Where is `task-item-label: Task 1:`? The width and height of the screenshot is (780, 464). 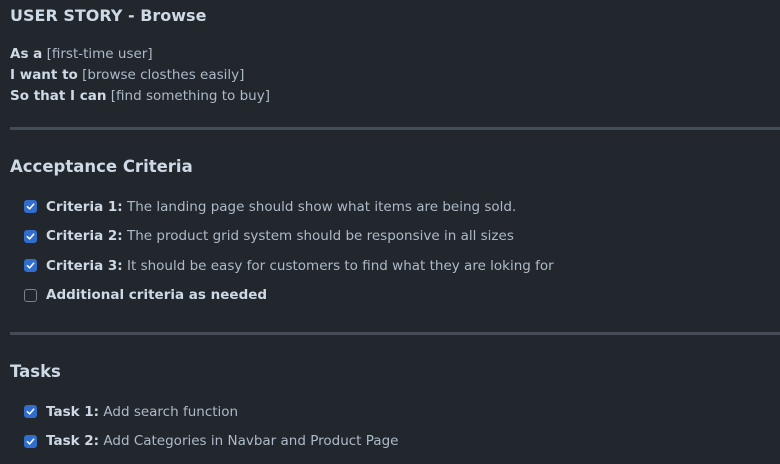 task-item-label: Task 1: is located at coordinates (73, 411).